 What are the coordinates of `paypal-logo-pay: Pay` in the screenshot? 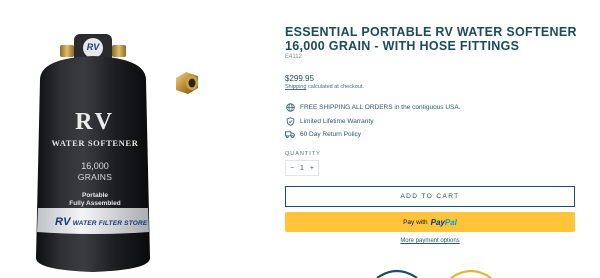 It's located at (437, 222).